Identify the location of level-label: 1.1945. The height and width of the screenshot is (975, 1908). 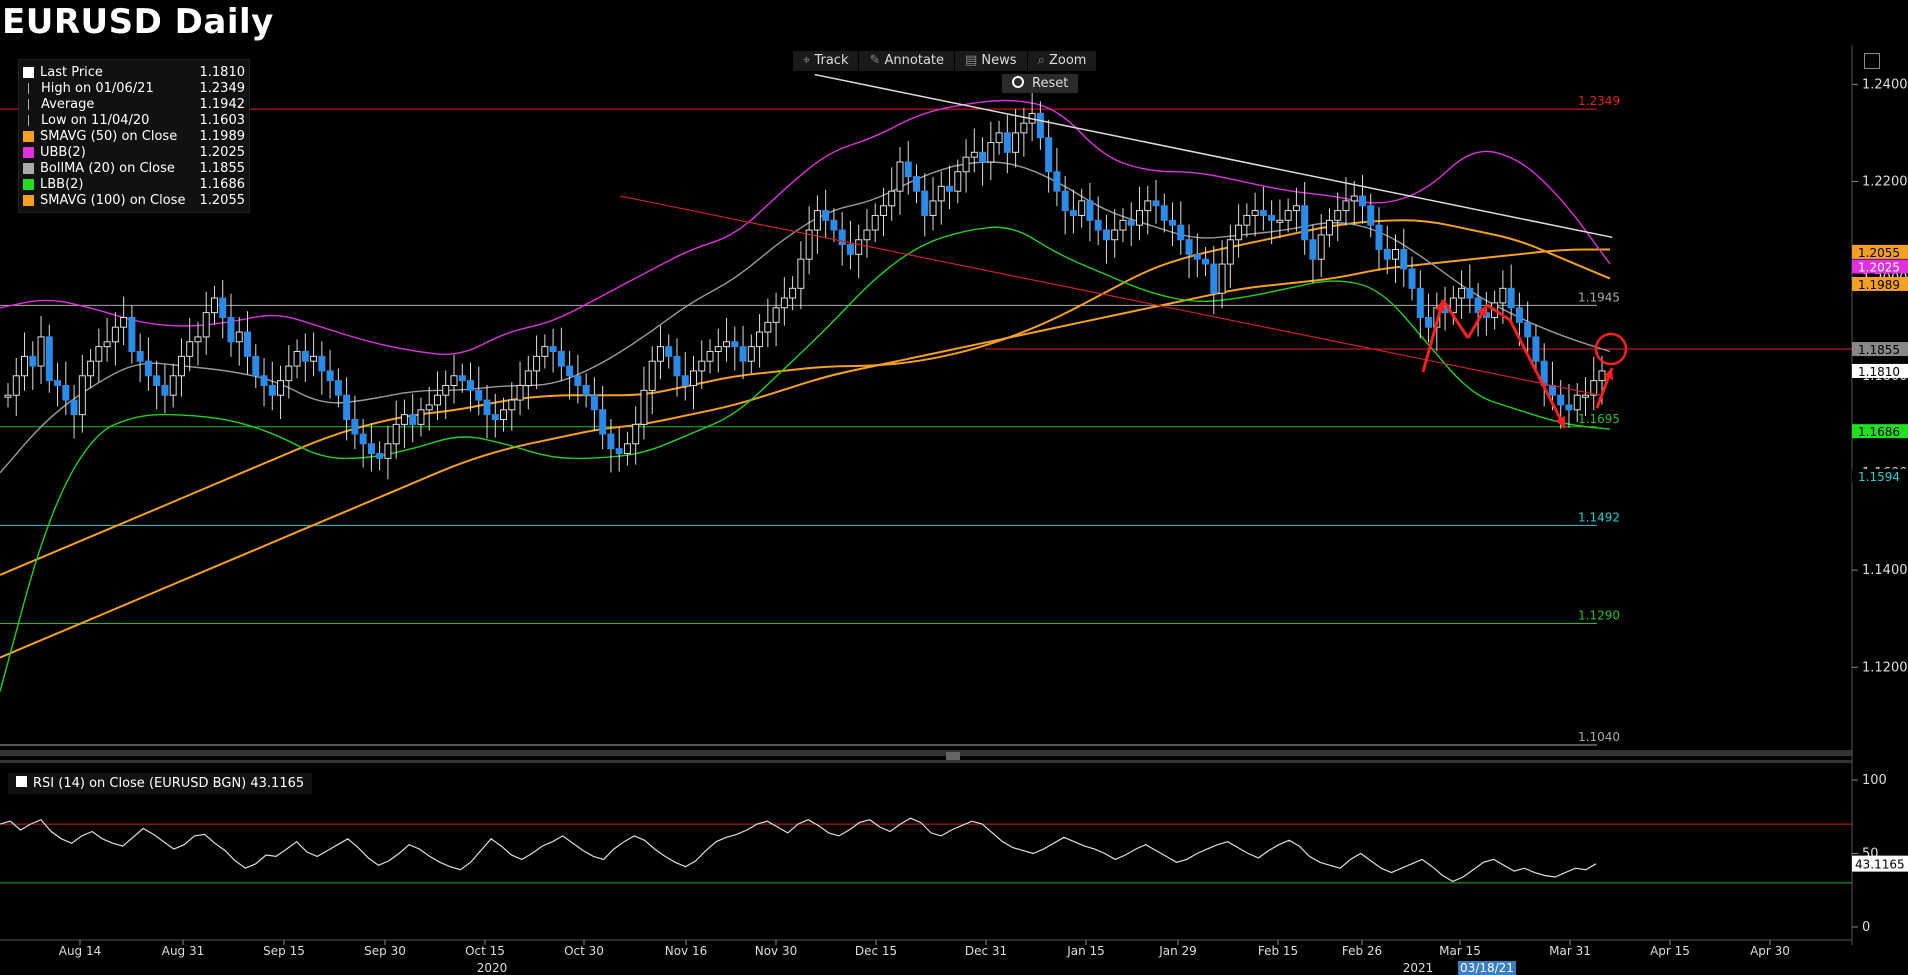
(1599, 297).